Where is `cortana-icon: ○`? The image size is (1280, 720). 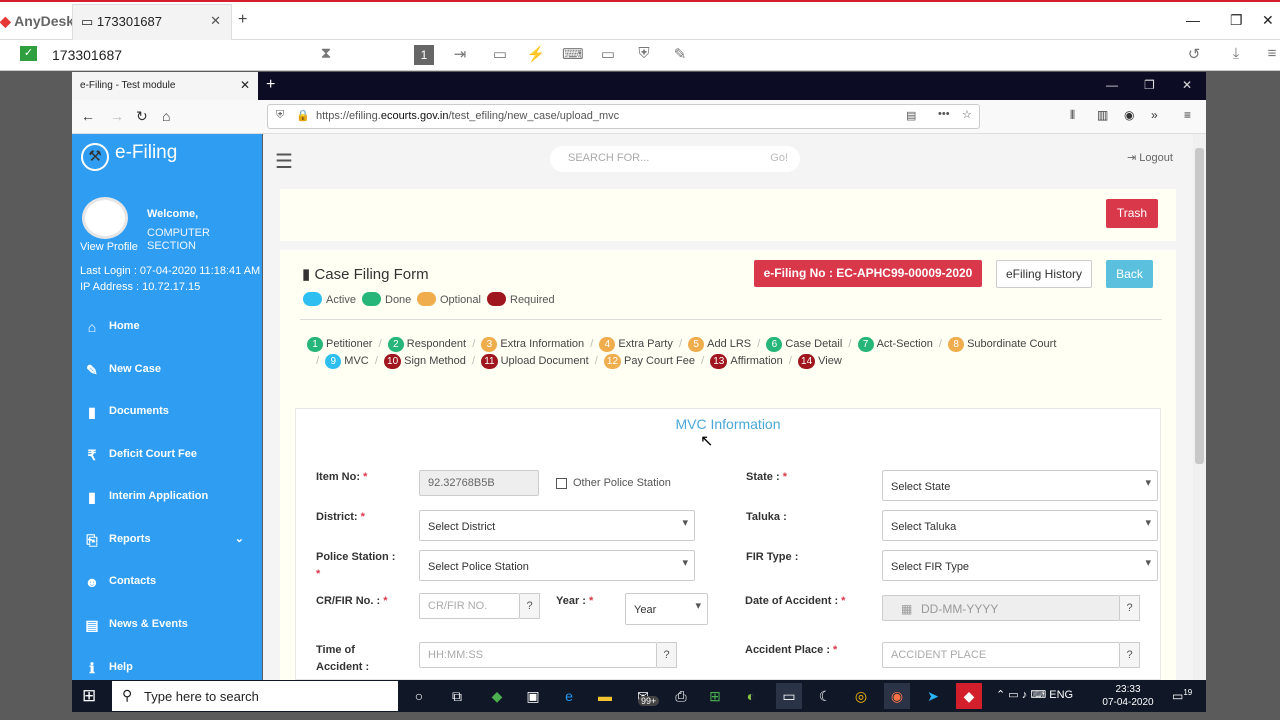
cortana-icon: ○ is located at coordinates (419, 696).